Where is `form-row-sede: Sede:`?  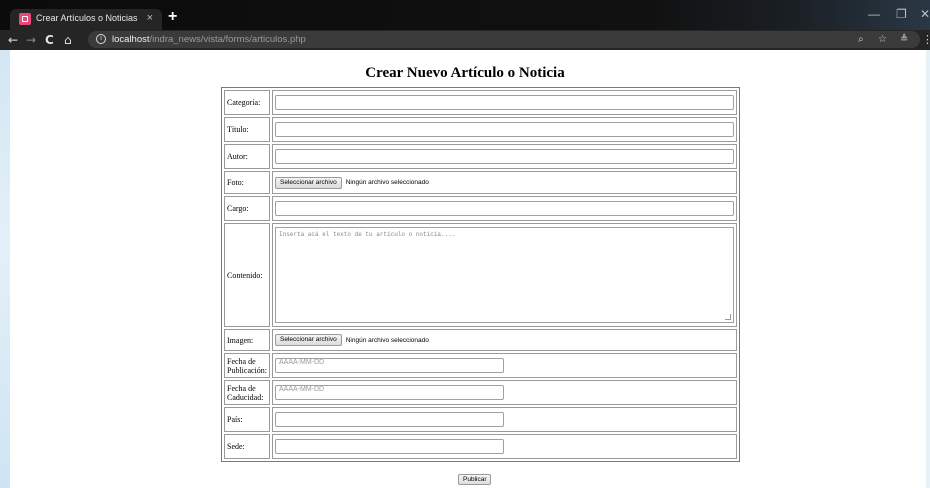 form-row-sede: Sede: is located at coordinates (480, 446).